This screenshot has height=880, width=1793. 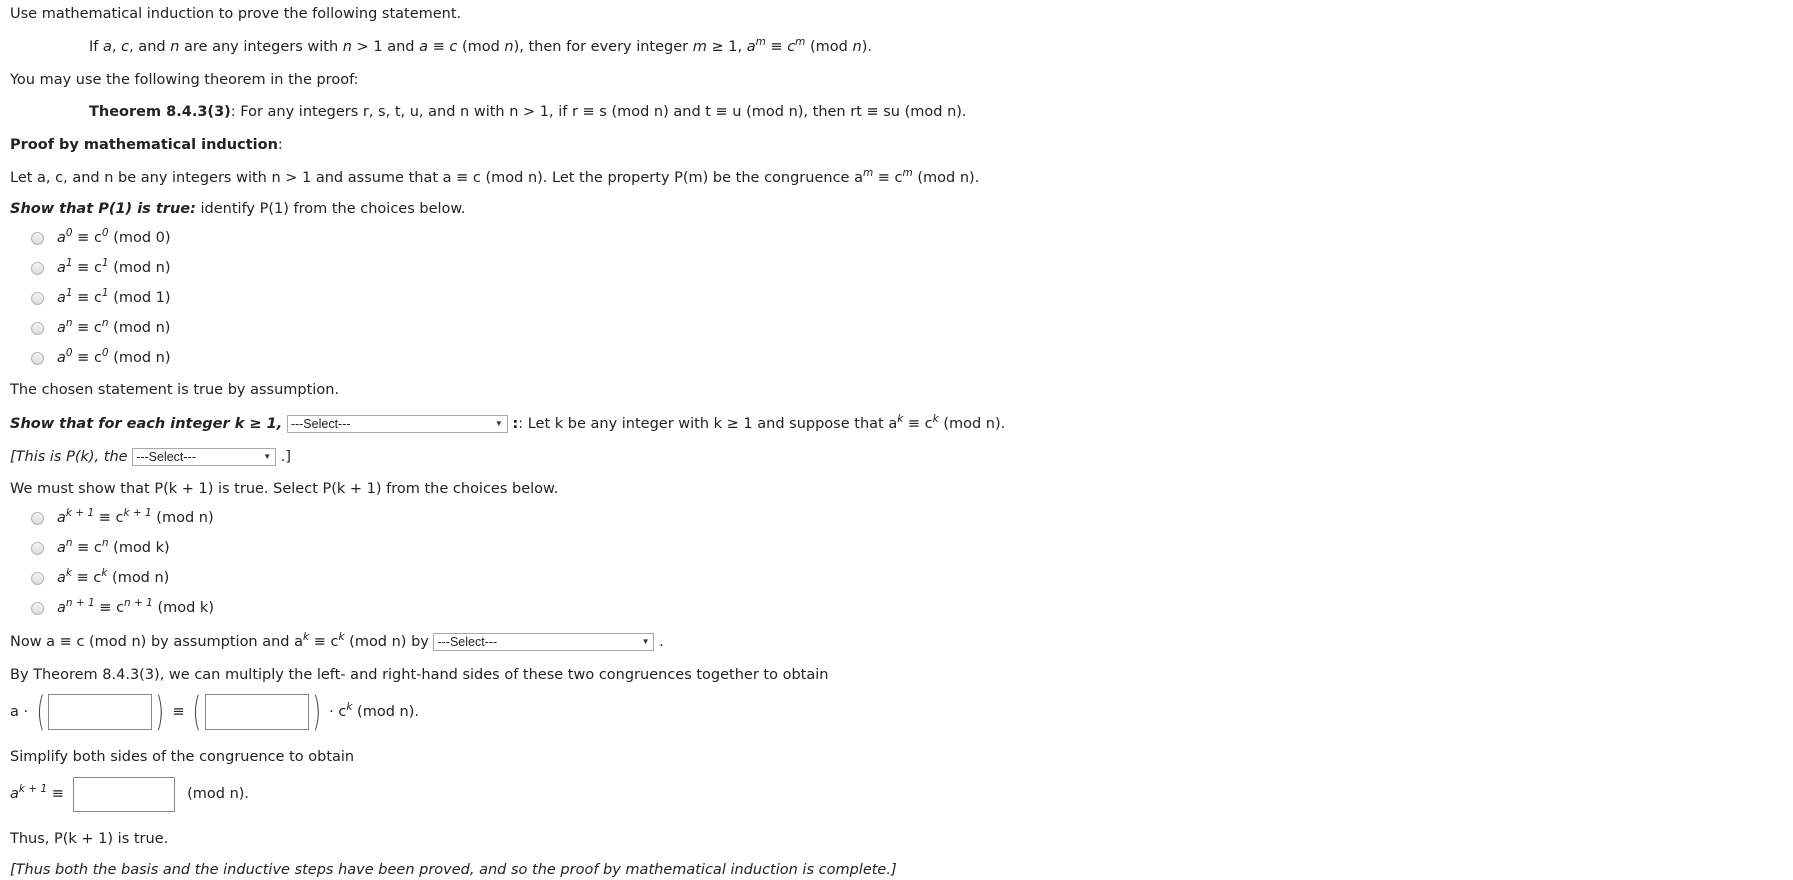 What do you see at coordinates (135, 516) in the screenshot?
I see `choice-label: ak + 1 ≡ ck + 1 (mod n)` at bounding box center [135, 516].